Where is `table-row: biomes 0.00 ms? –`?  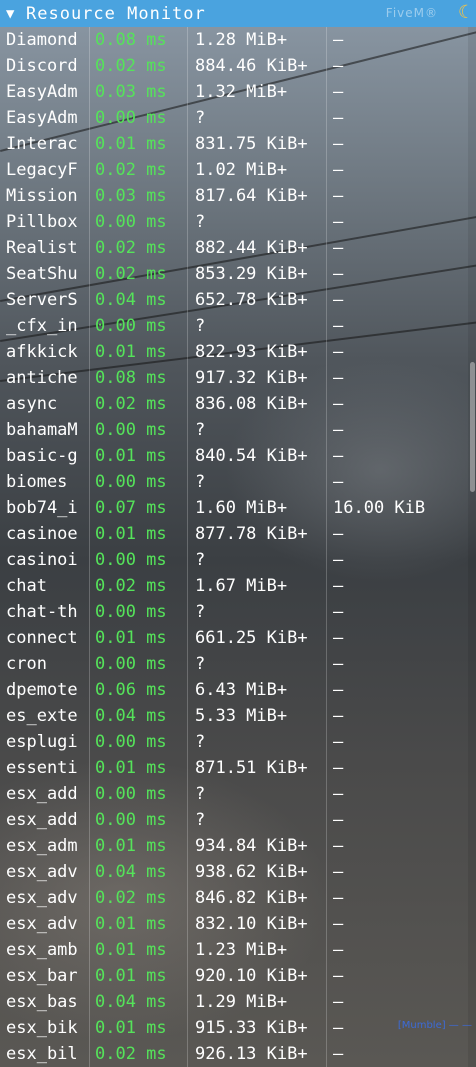
table-row: biomes 0.00 ms? – is located at coordinates (238, 482).